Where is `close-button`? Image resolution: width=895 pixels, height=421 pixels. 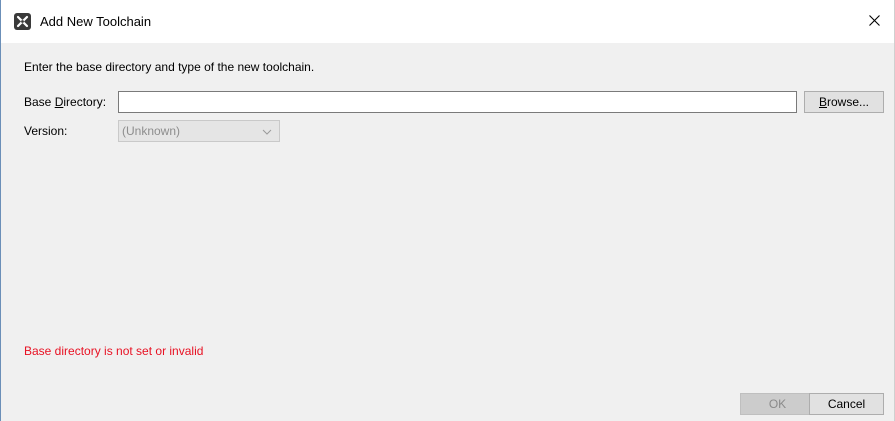 close-button is located at coordinates (874, 21).